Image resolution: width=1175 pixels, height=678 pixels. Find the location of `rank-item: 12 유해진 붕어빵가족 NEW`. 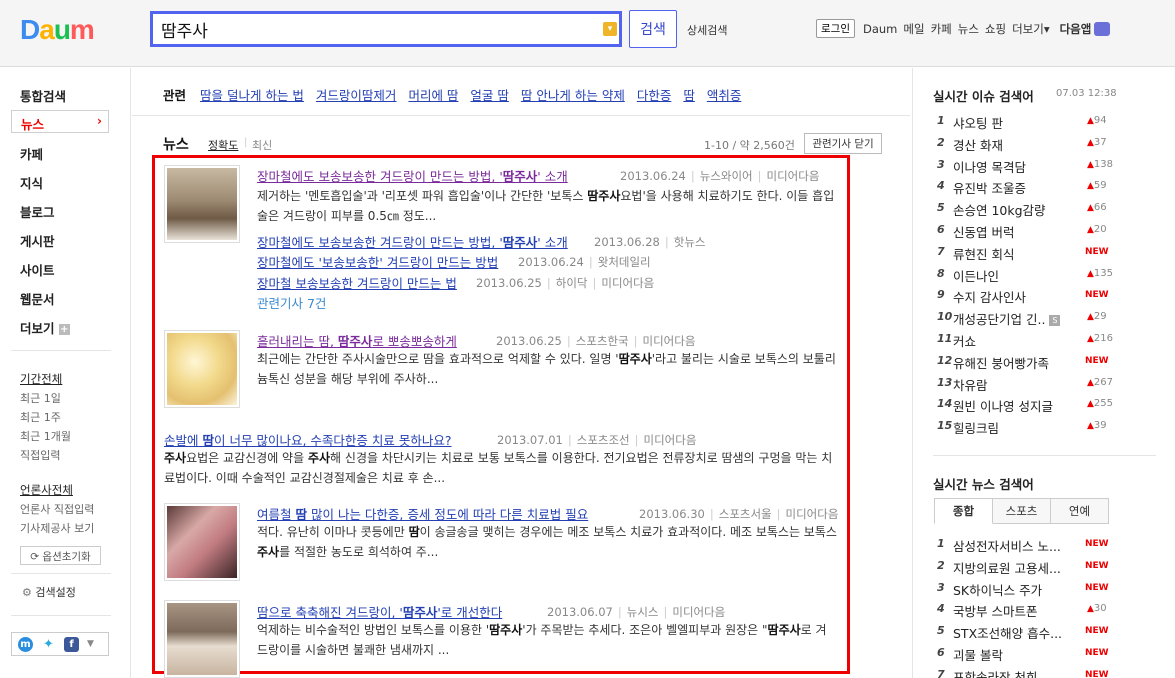

rank-item: 12 유해진 붕어빵가족 NEW is located at coordinates (1047, 362).